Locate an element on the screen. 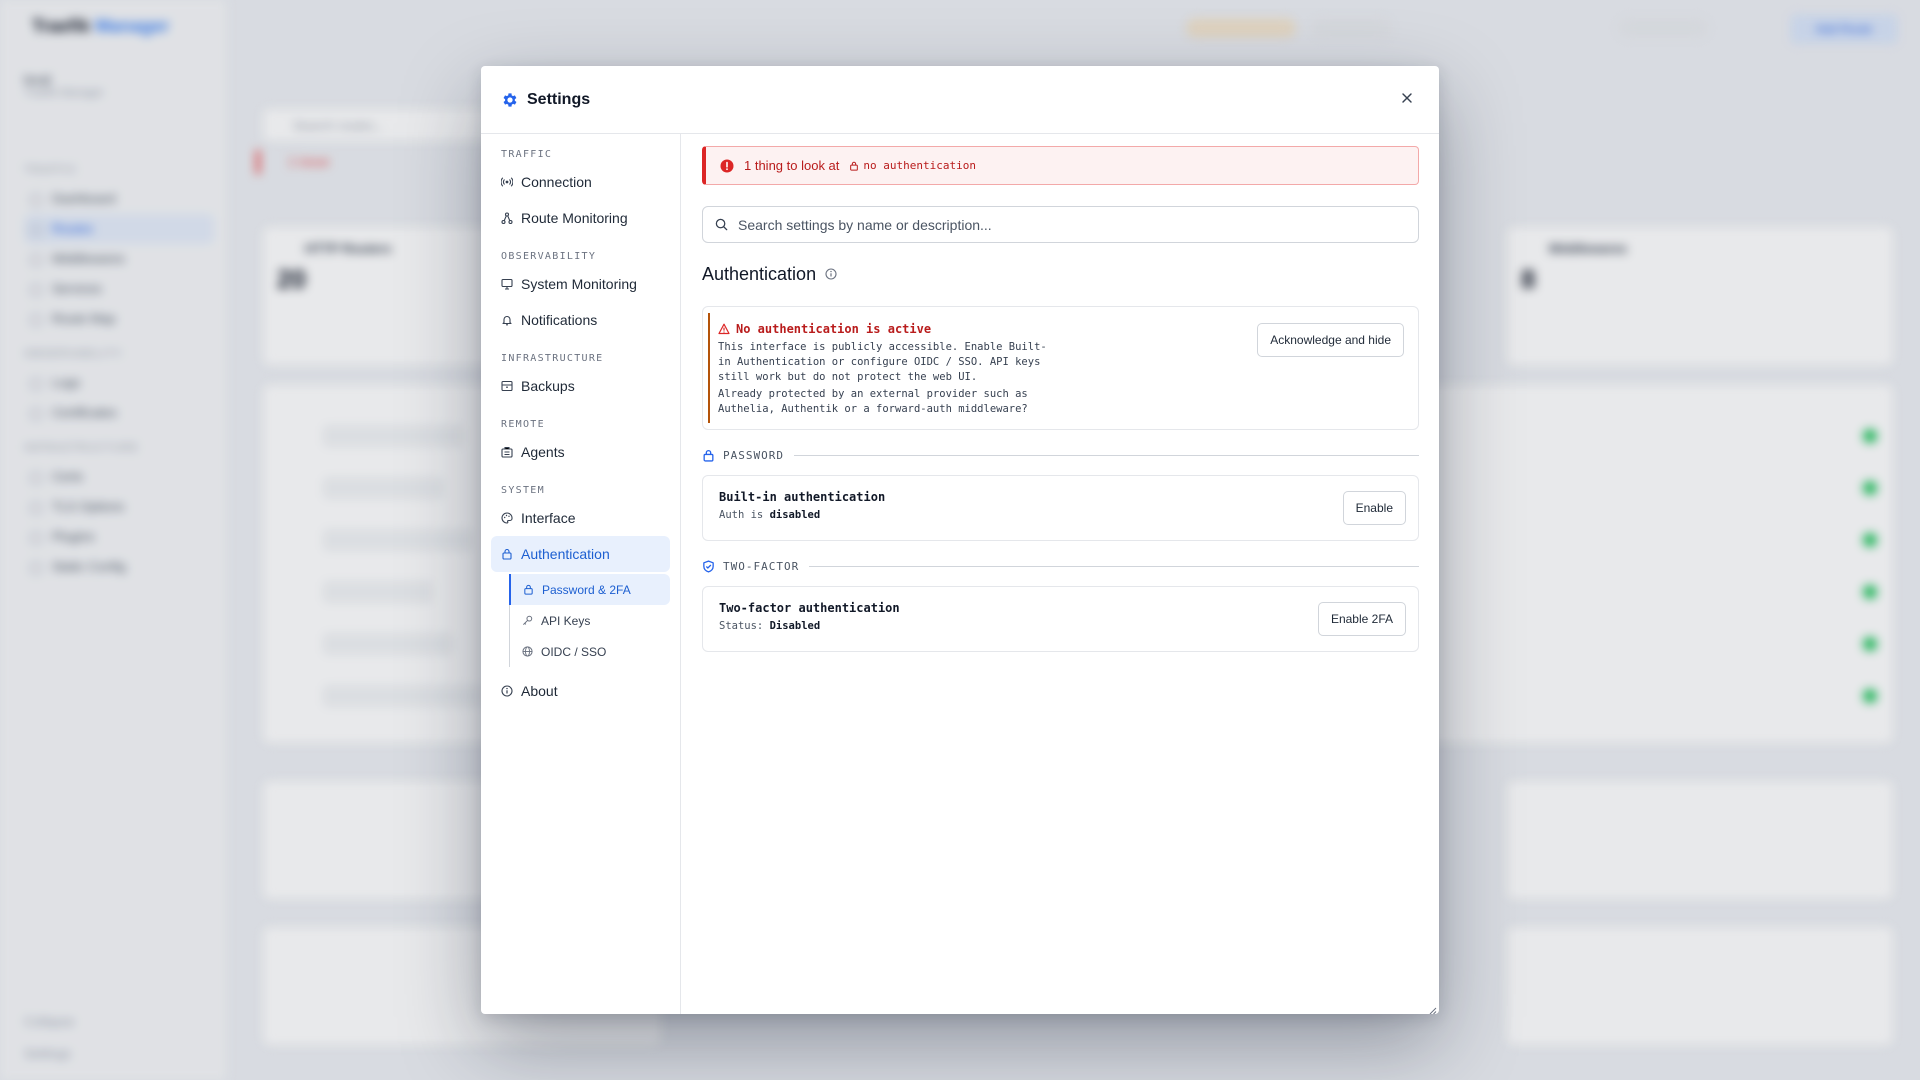 Image resolution: width=1920 pixels, height=1080 pixels. bell-icon is located at coordinates (507, 320).